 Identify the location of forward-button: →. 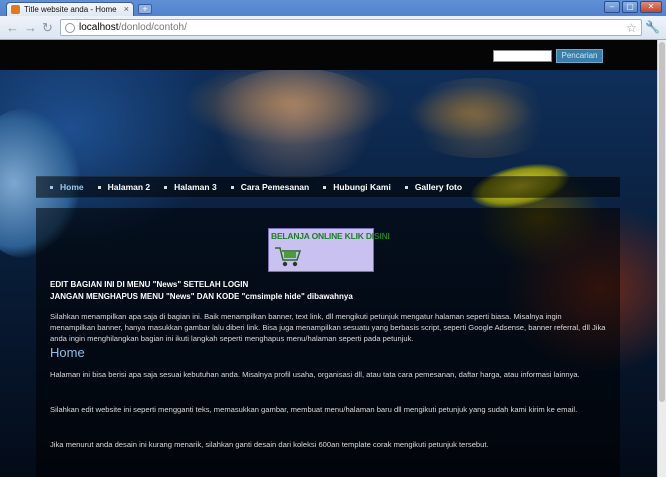
(30, 27).